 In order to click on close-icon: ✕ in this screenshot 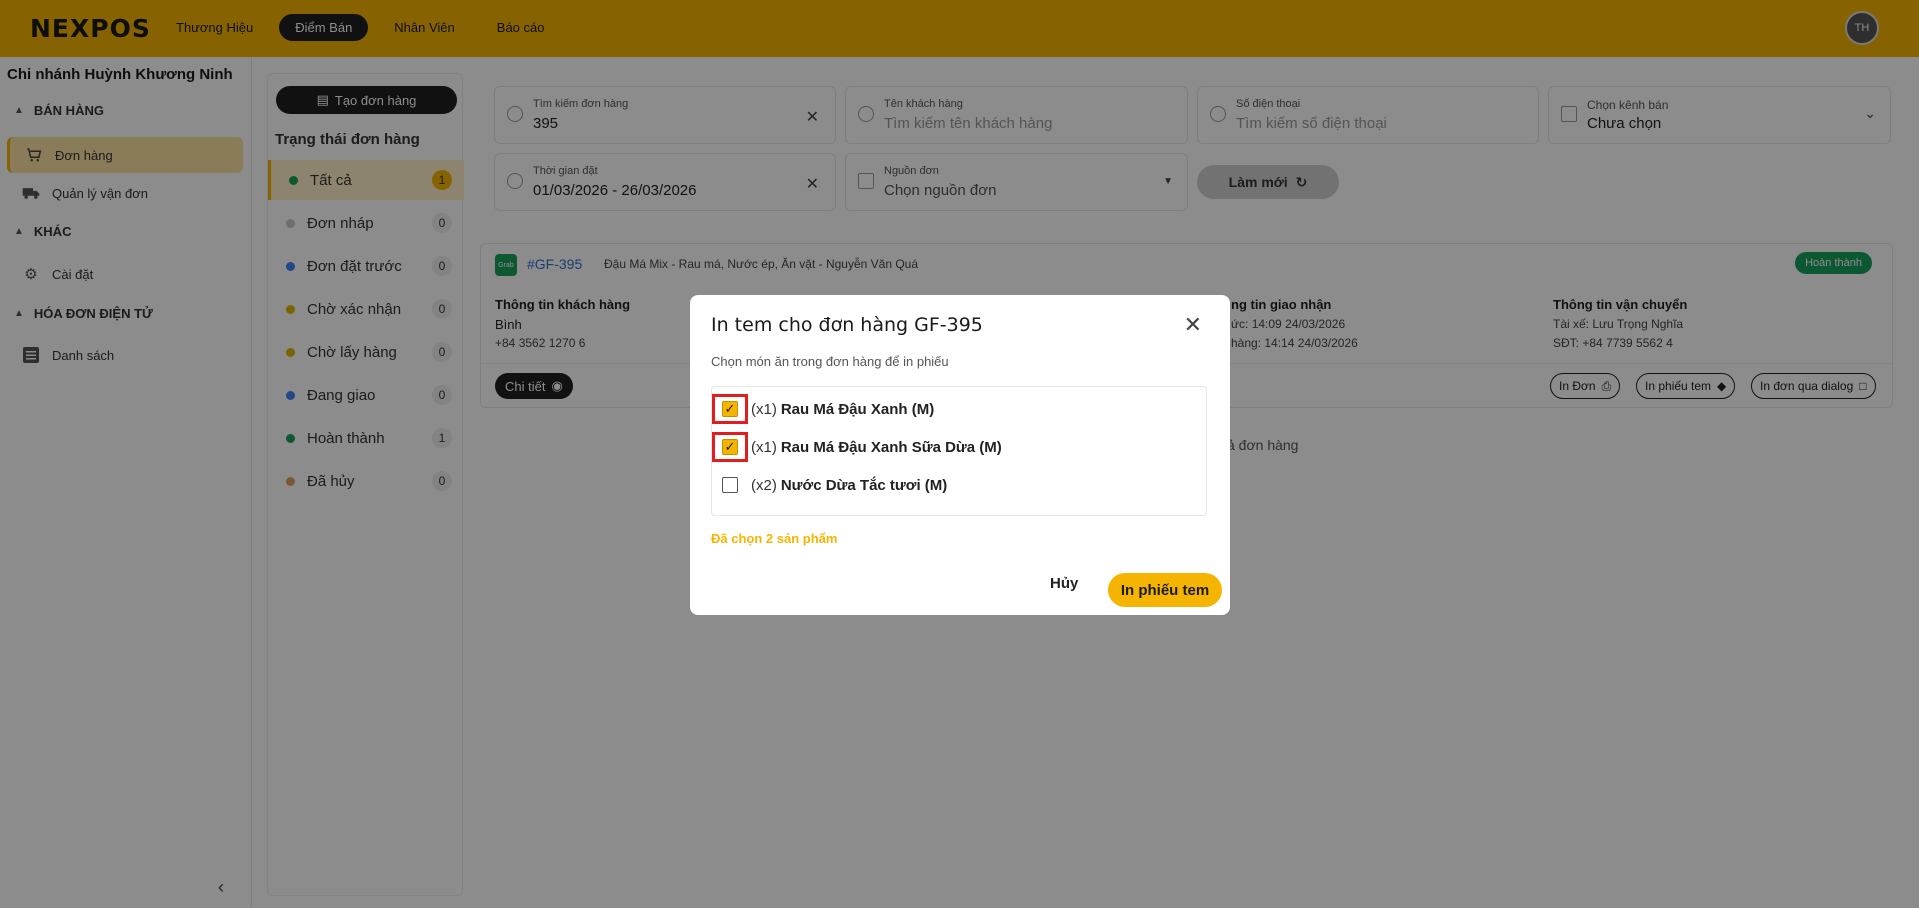, I will do `click(1193, 325)`.